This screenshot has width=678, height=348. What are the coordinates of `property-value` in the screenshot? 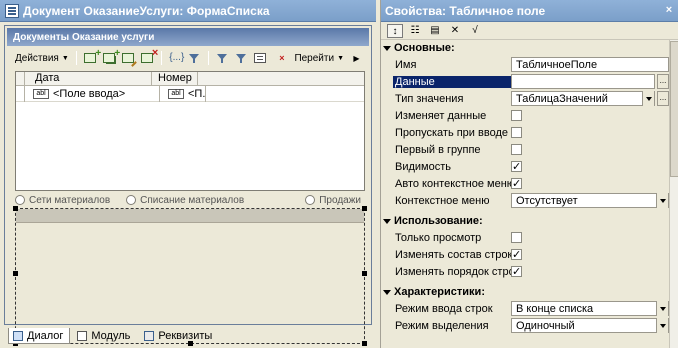 It's located at (590, 132).